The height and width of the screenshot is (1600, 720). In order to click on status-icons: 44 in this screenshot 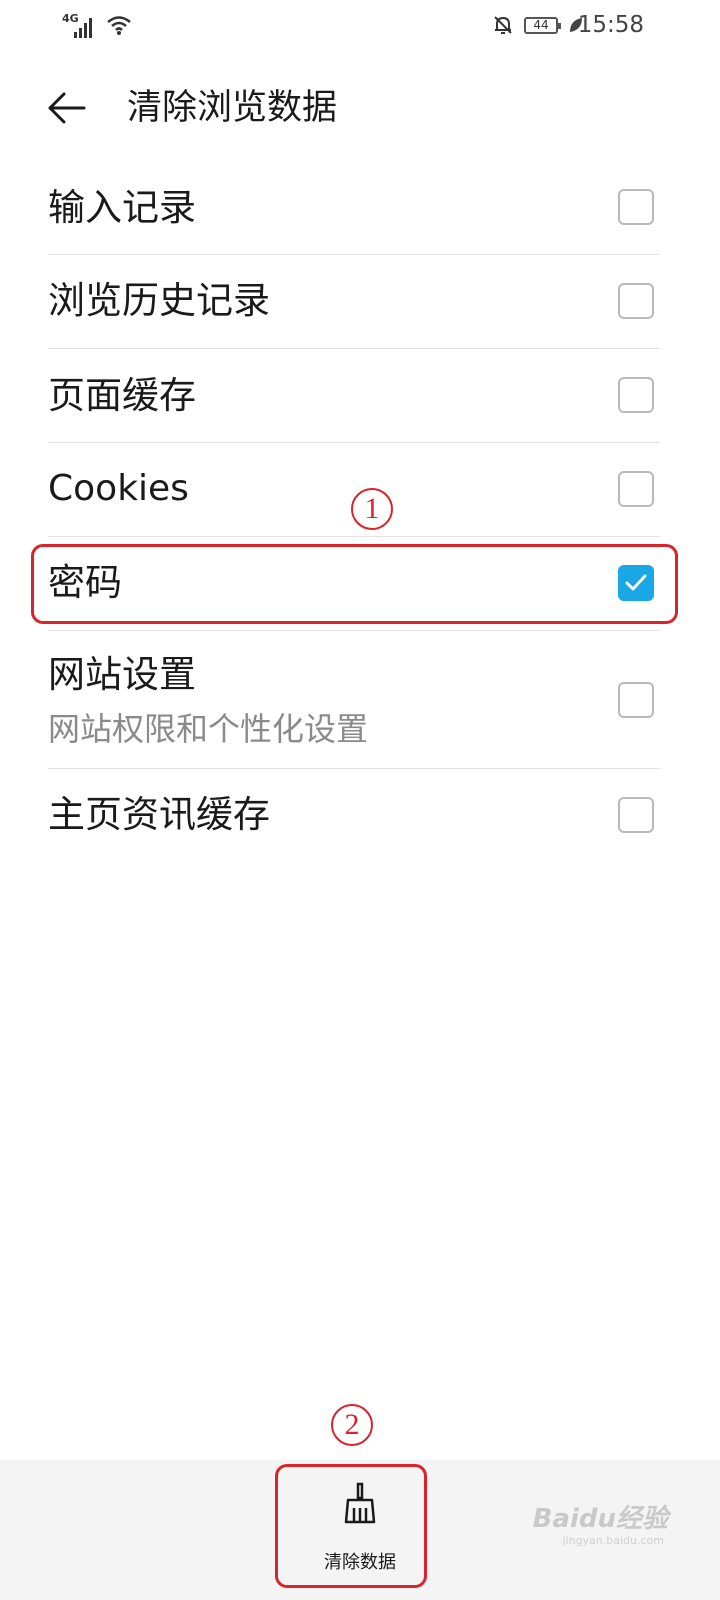, I will do `click(538, 25)`.